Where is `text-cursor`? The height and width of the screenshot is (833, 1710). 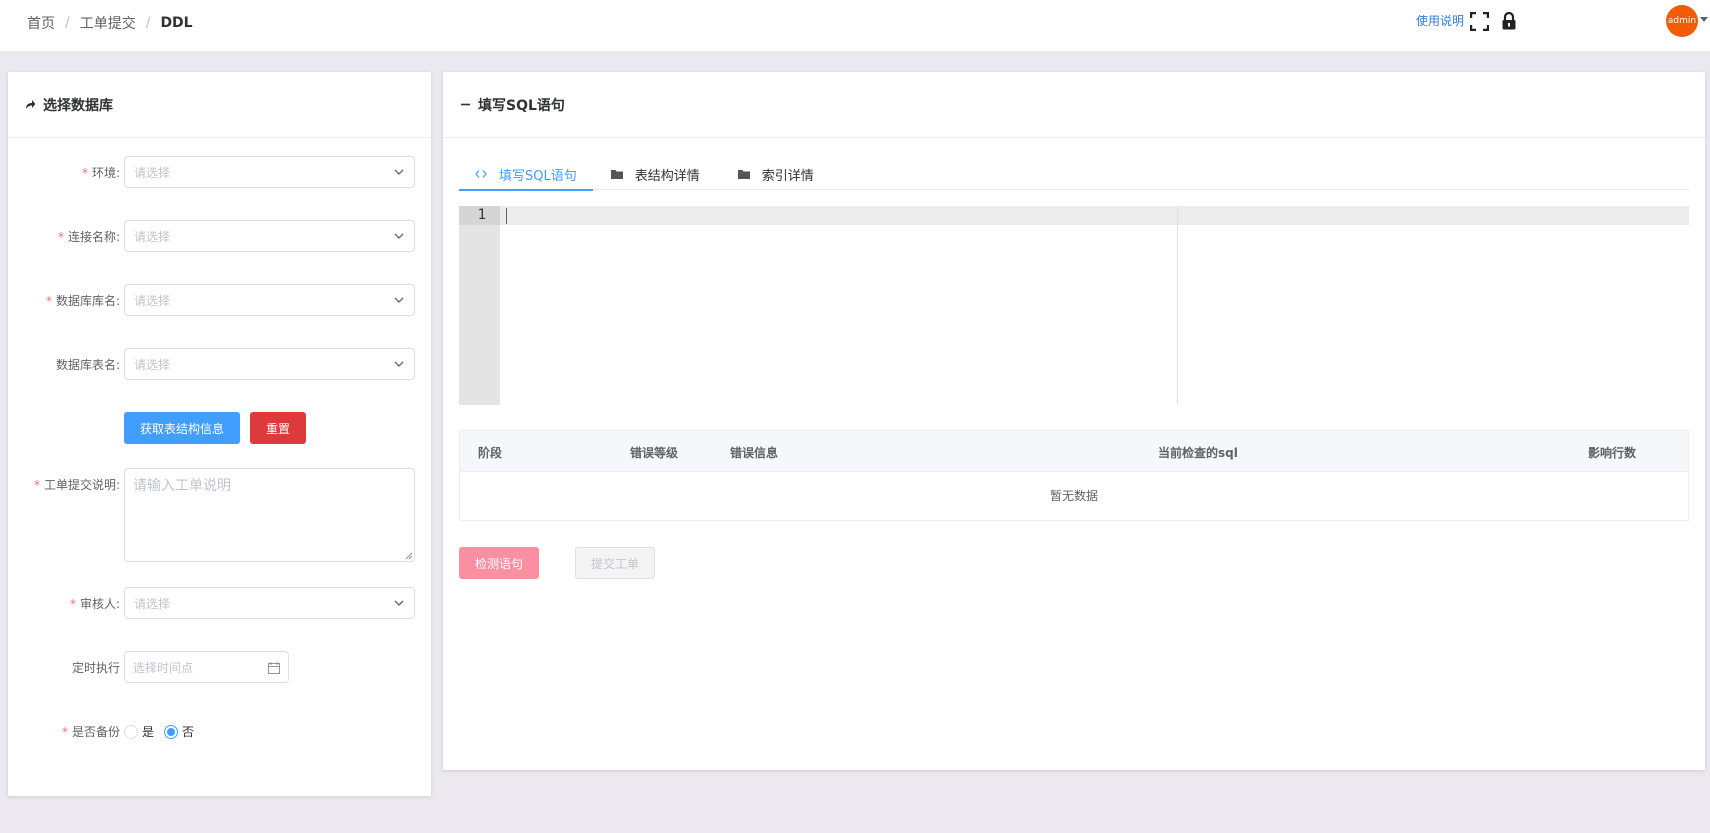
text-cursor is located at coordinates (506, 216).